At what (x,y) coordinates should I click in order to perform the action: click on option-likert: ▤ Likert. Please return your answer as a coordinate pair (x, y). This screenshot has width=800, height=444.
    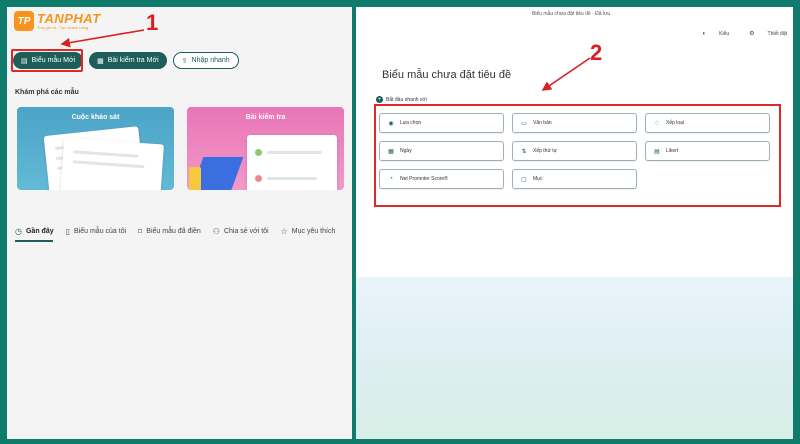
    Looking at the image, I should click on (707, 151).